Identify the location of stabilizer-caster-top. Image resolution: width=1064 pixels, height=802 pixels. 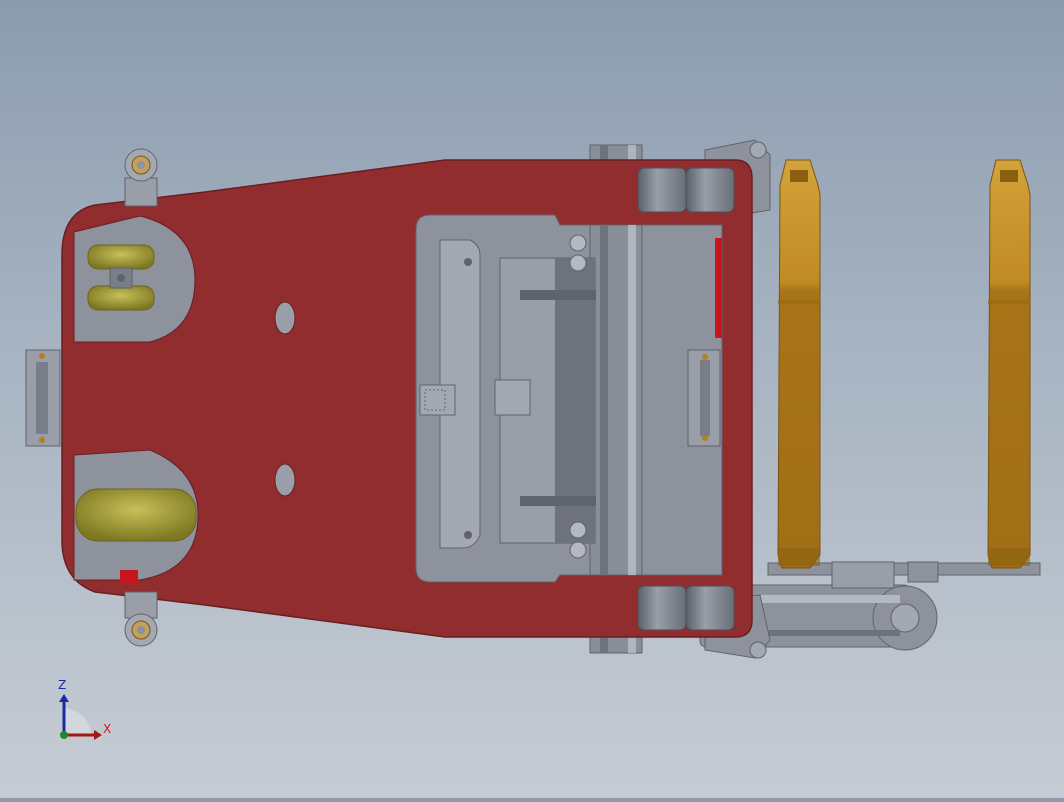
(141, 177).